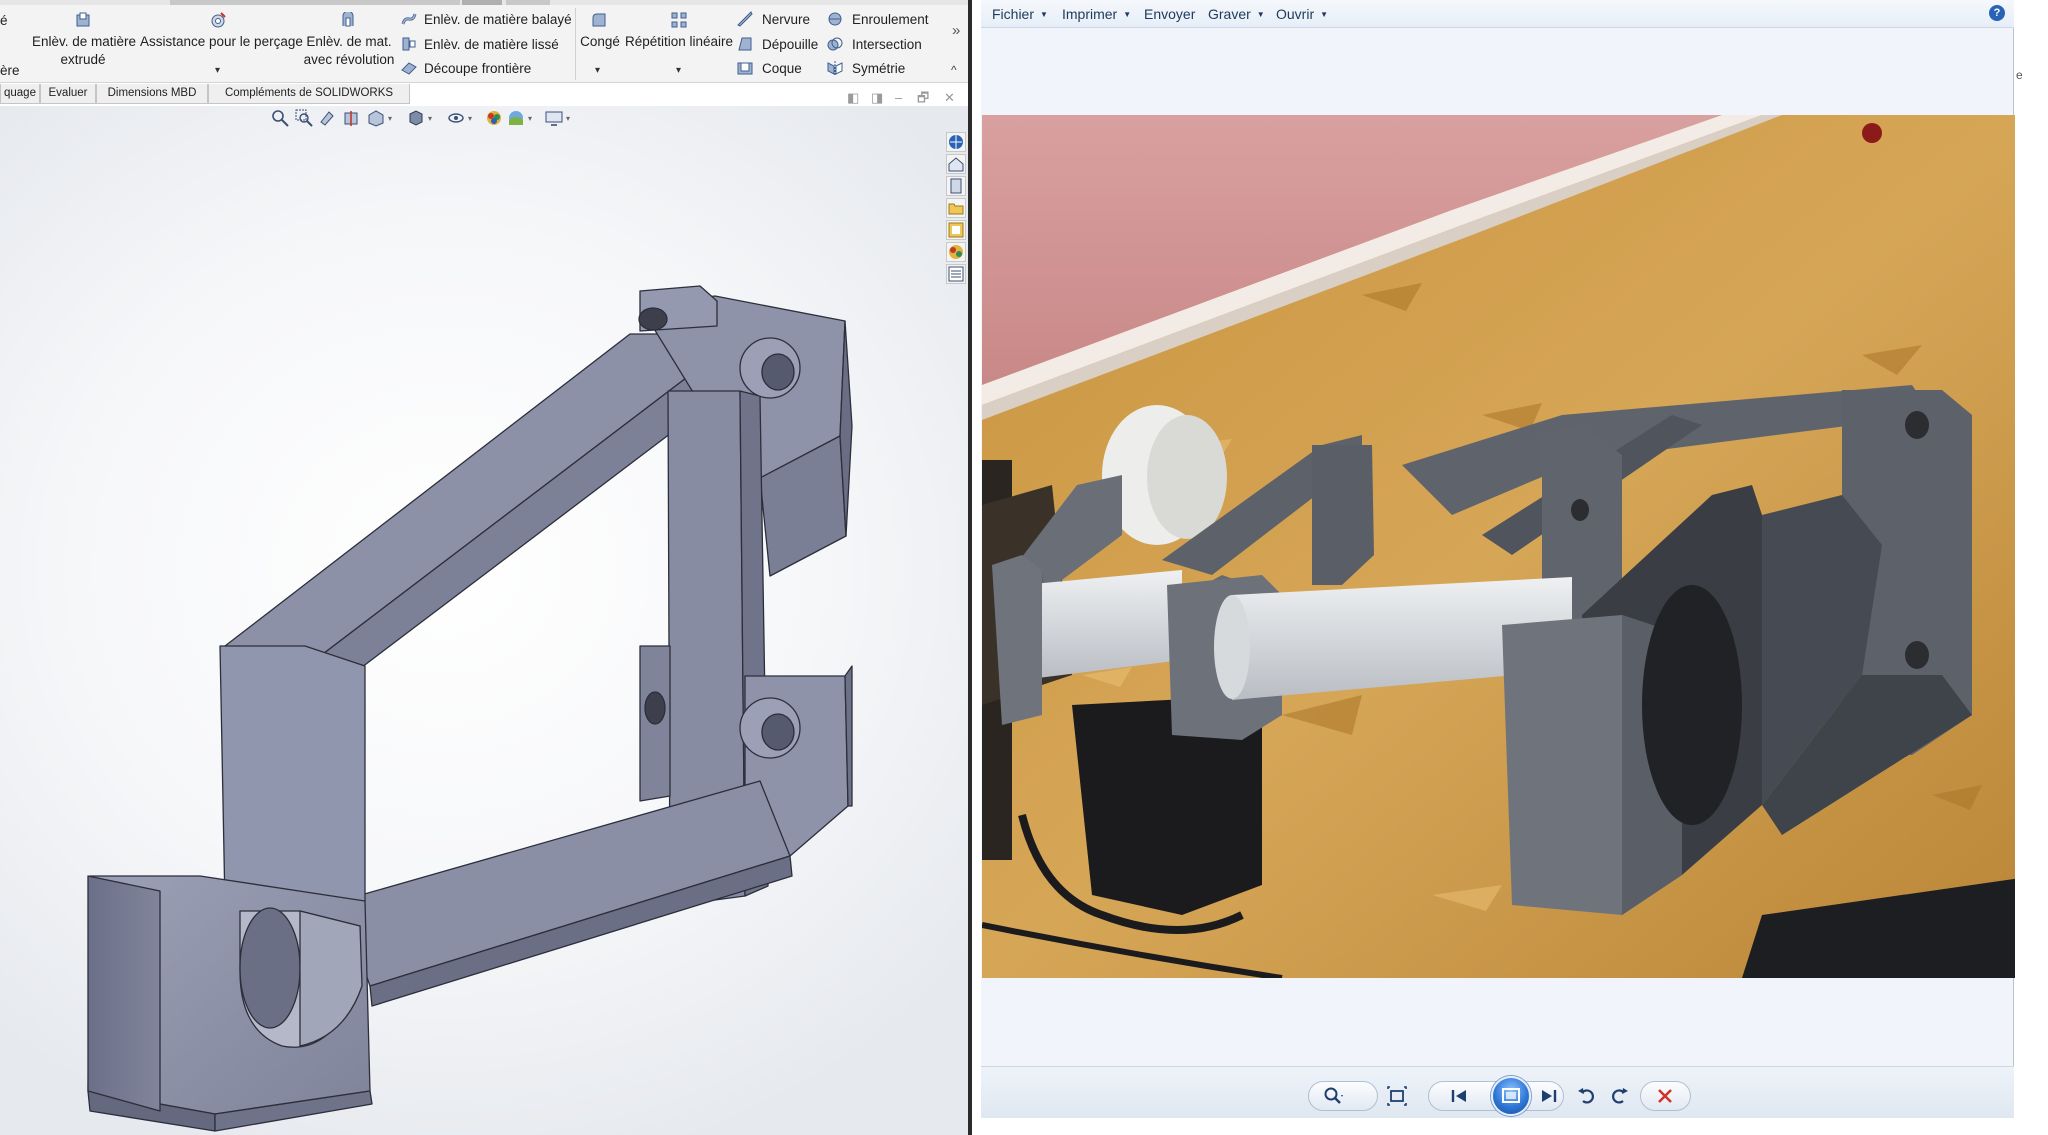  I want to click on tab-mbd-dimensions: Dimensions MBD, so click(152, 94).